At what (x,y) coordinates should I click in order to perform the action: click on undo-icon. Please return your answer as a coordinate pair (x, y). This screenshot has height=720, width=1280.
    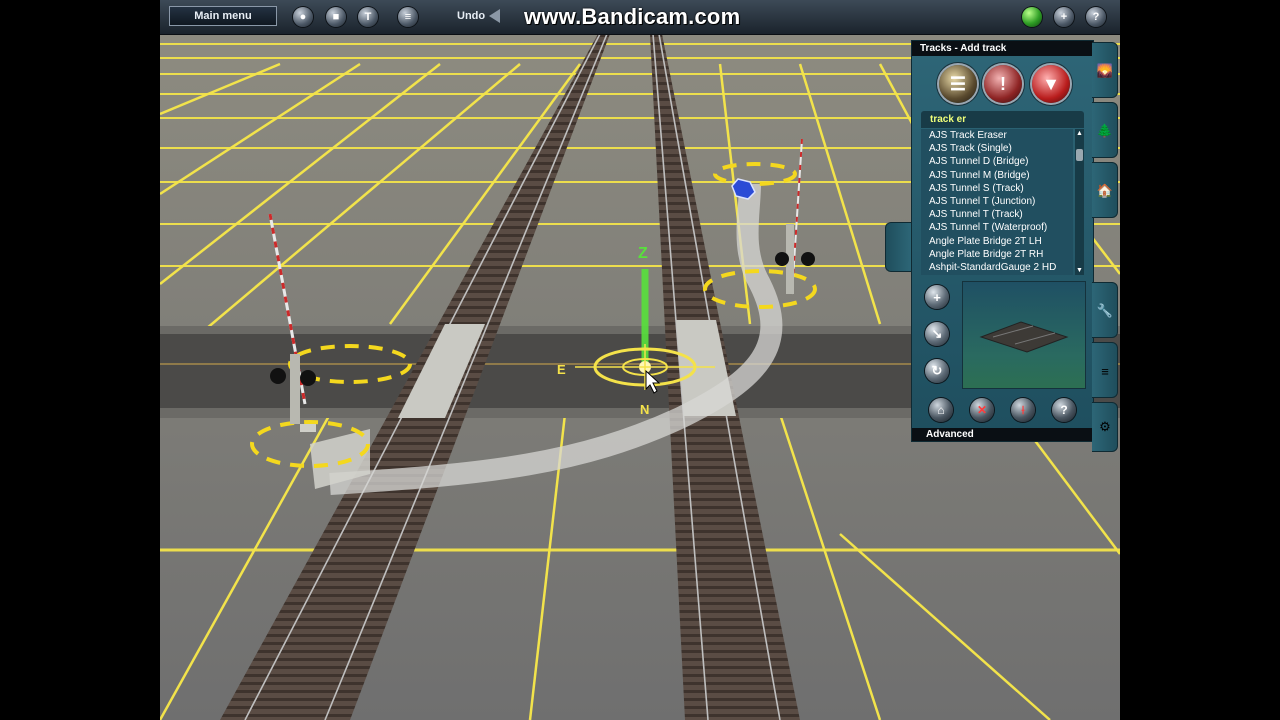
    Looking at the image, I should click on (494, 16).